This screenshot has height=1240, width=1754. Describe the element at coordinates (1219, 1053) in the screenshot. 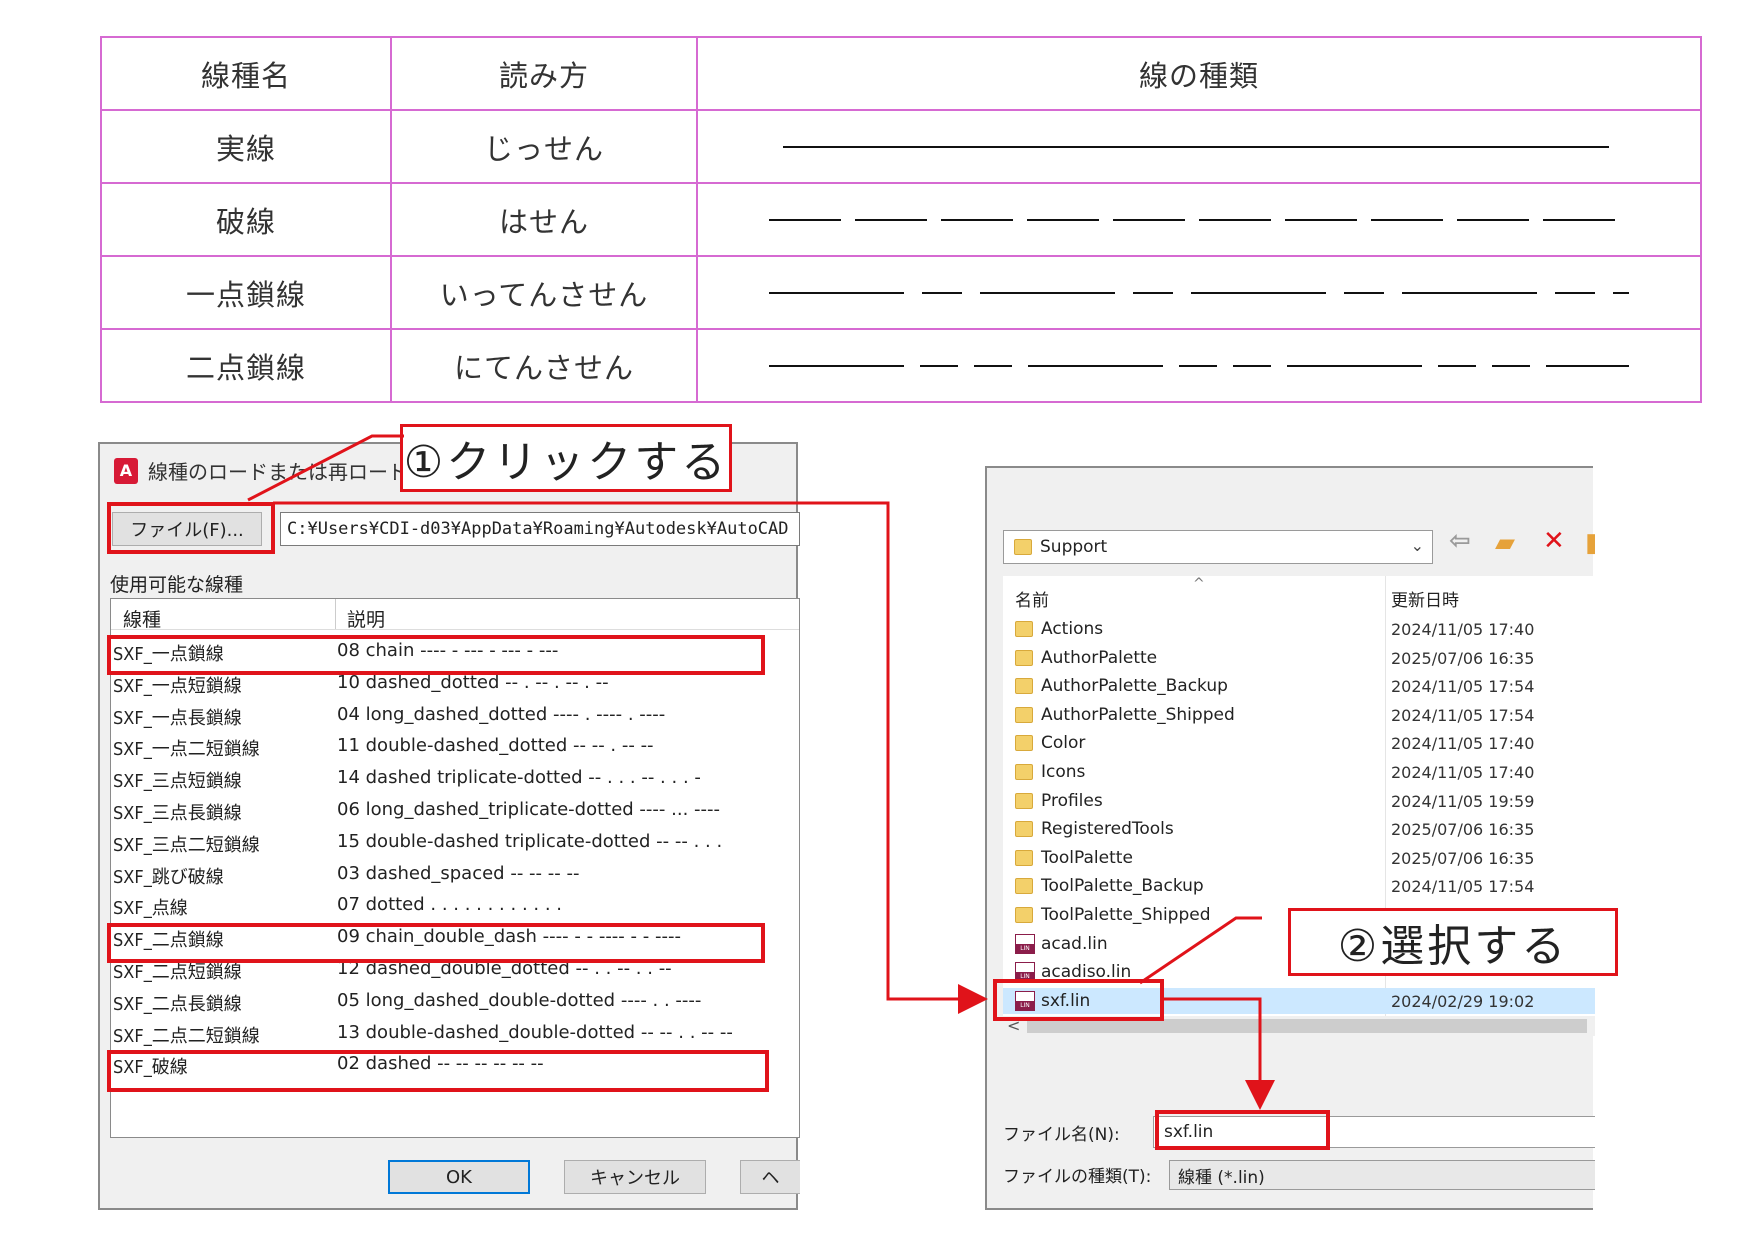

I see `arrow-to-filename` at that location.